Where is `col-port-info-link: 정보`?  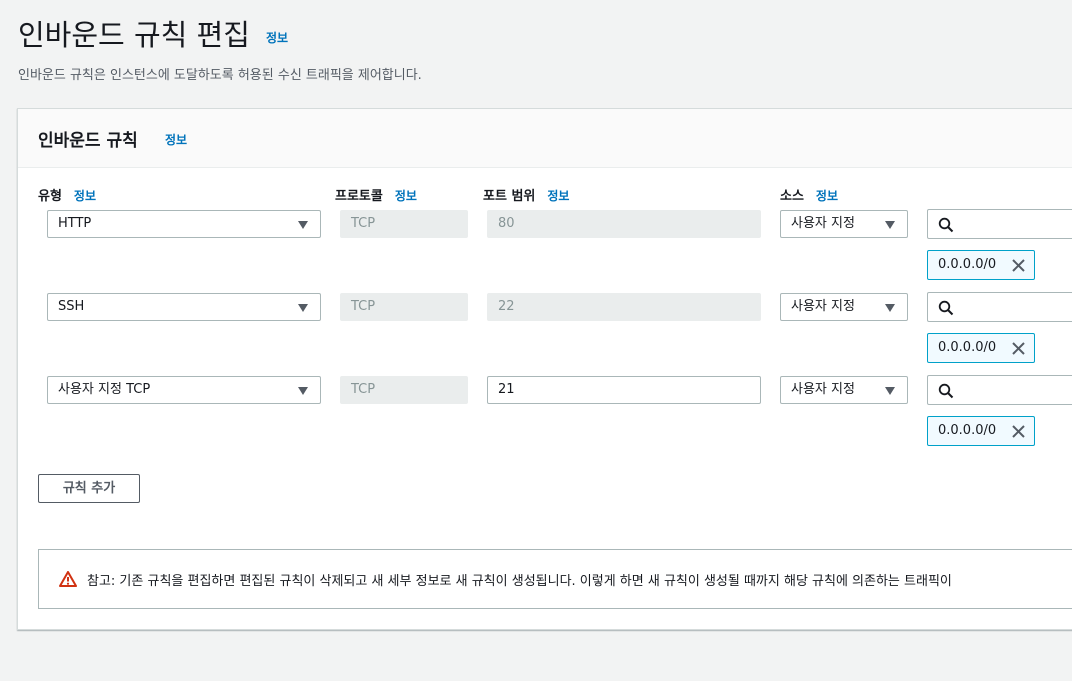
col-port-info-link: 정보 is located at coordinates (558, 196).